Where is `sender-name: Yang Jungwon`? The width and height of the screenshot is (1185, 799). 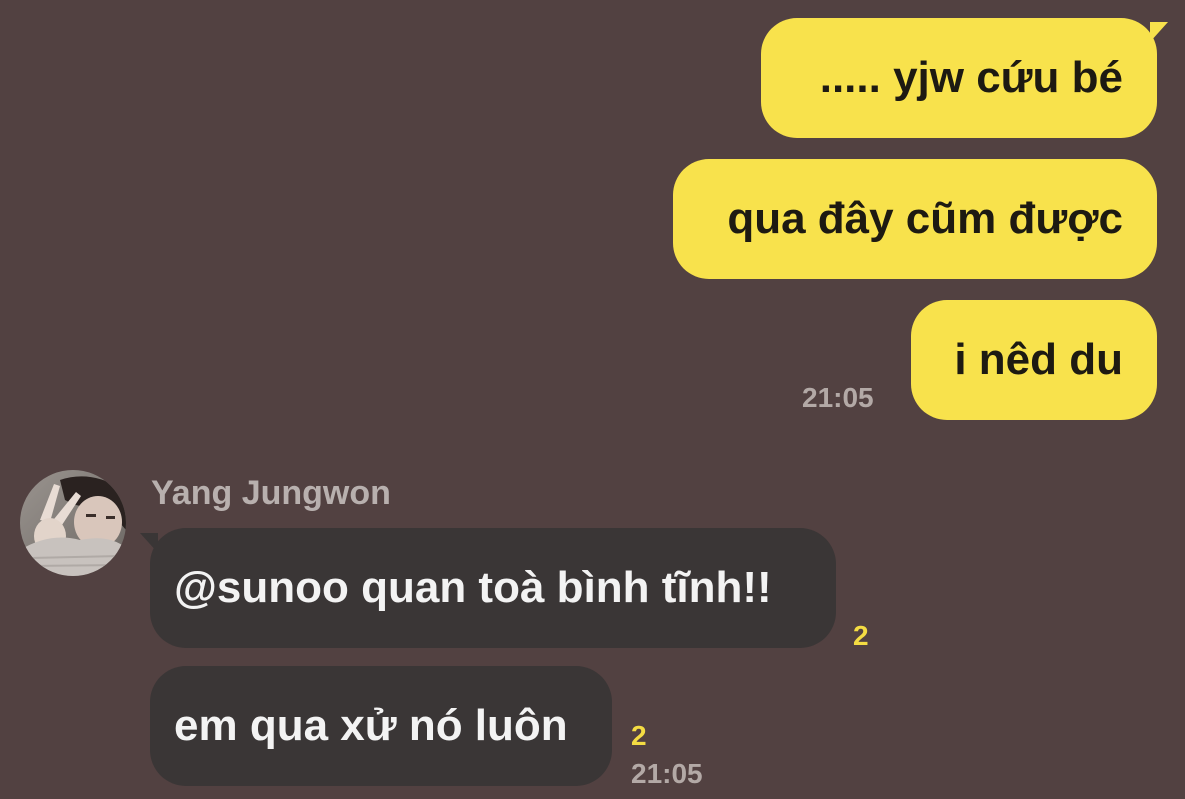 sender-name: Yang Jungwon is located at coordinates (271, 493).